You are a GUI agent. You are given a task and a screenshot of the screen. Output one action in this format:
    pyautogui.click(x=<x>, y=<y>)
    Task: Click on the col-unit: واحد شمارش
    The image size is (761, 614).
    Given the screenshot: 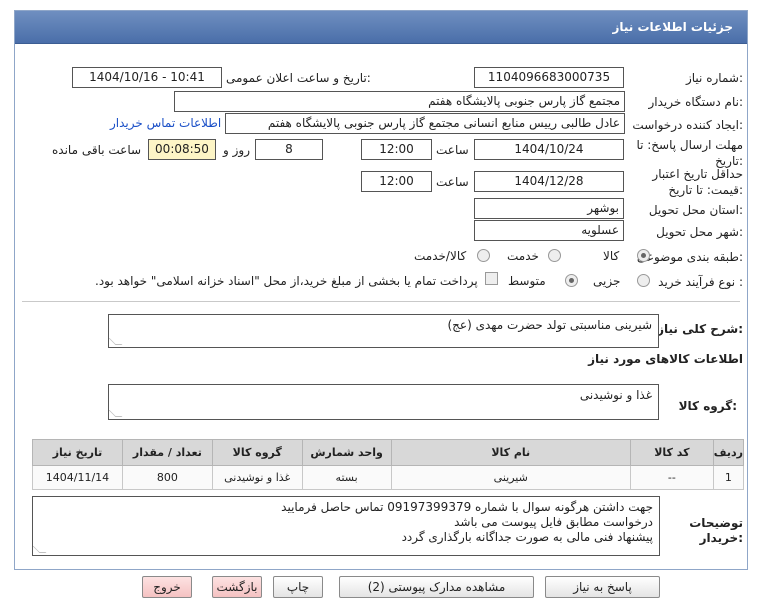 What is the action you would take?
    pyautogui.click(x=346, y=452)
    